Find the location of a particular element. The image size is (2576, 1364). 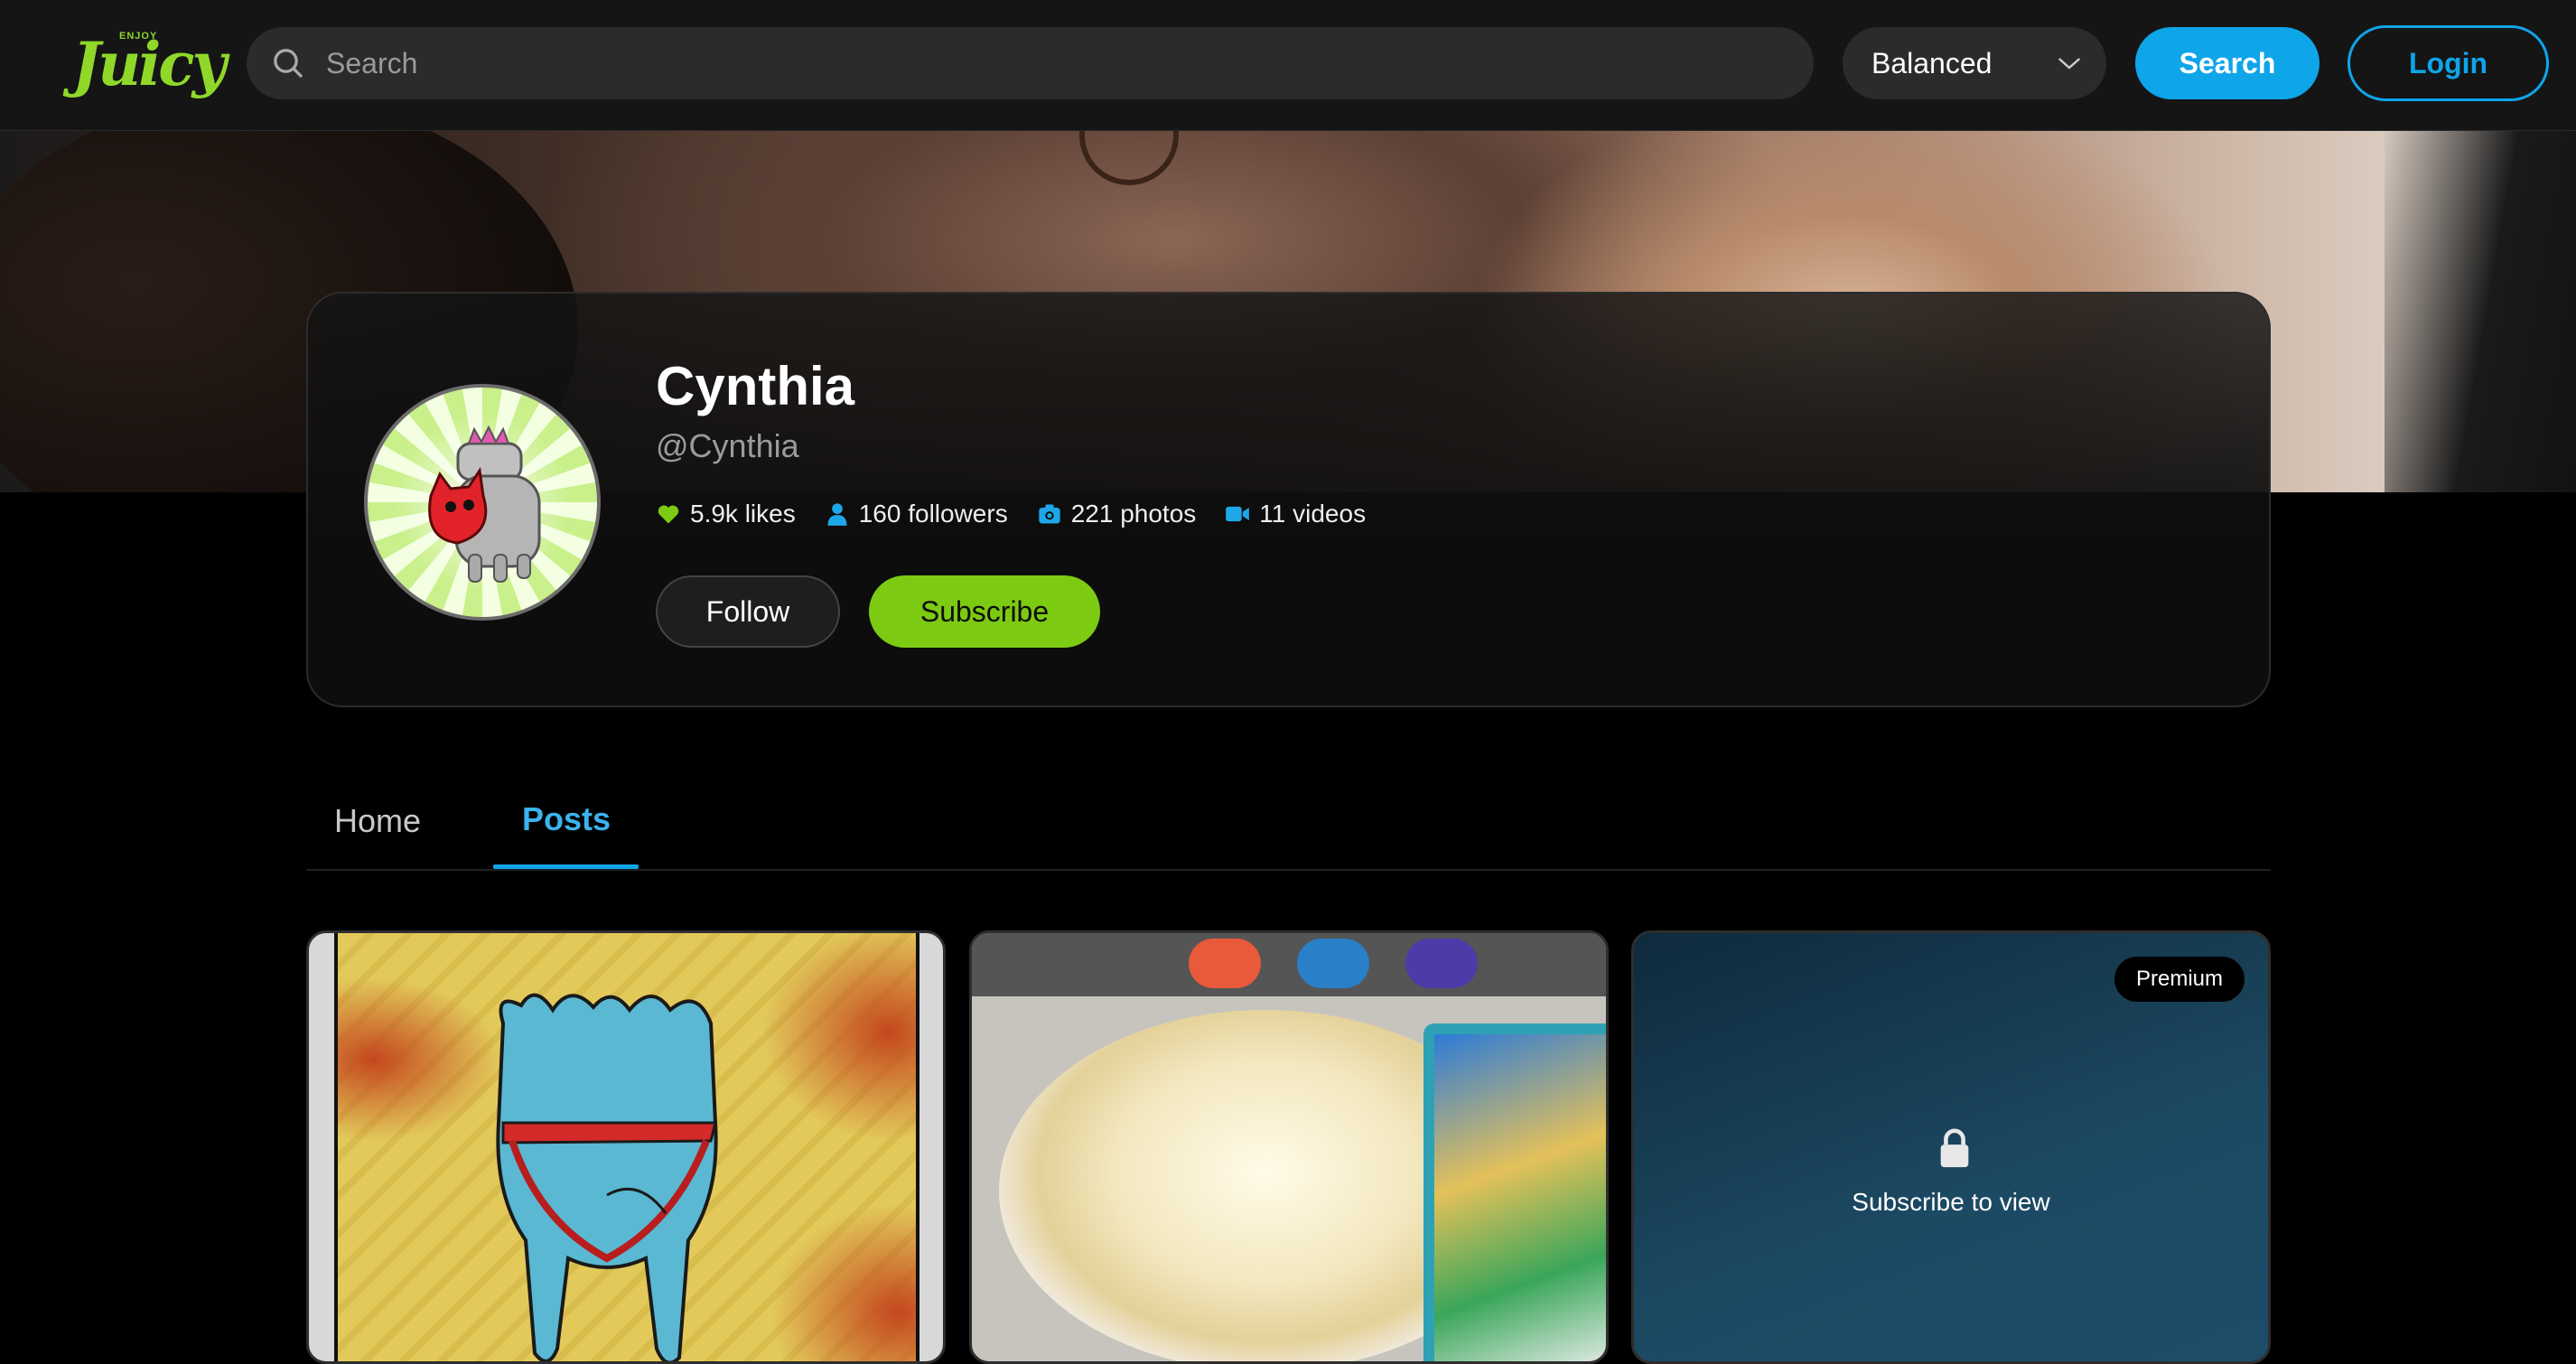

juicy-logo: ENJOY Juicy is located at coordinates (149, 63).